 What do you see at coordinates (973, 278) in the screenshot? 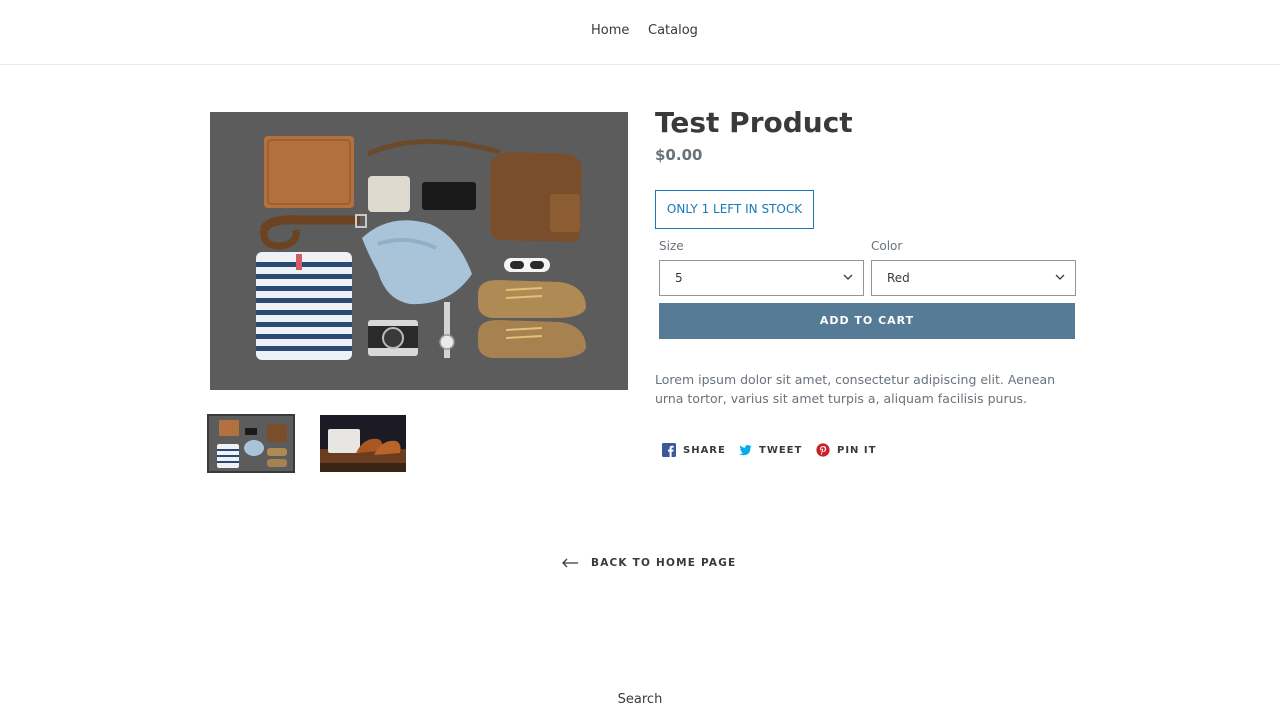
I see `color-select: Red` at bounding box center [973, 278].